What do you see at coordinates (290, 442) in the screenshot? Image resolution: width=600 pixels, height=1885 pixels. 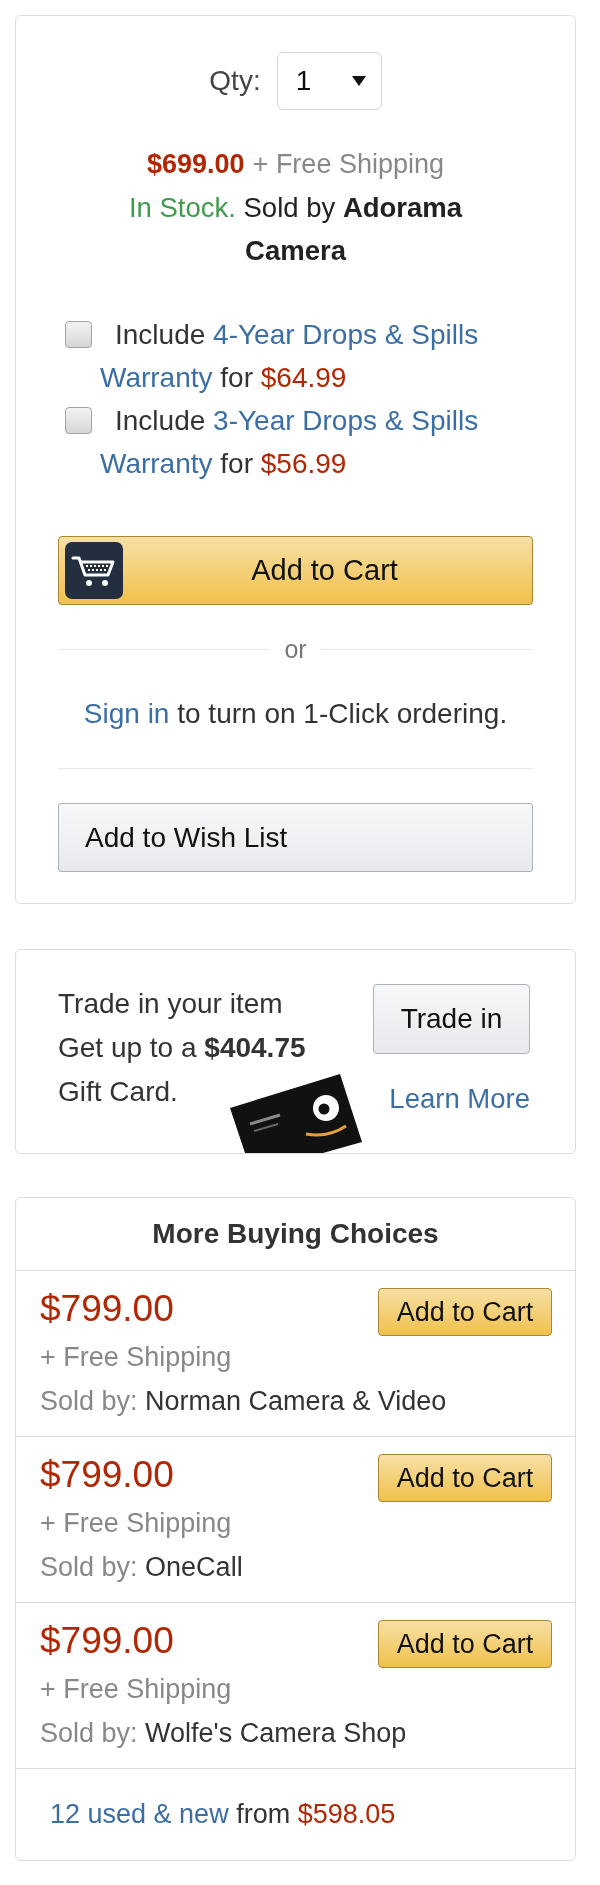 I see `warranty-option-text: Include 3-Year Drops & Spills Warranty for $56.99` at bounding box center [290, 442].